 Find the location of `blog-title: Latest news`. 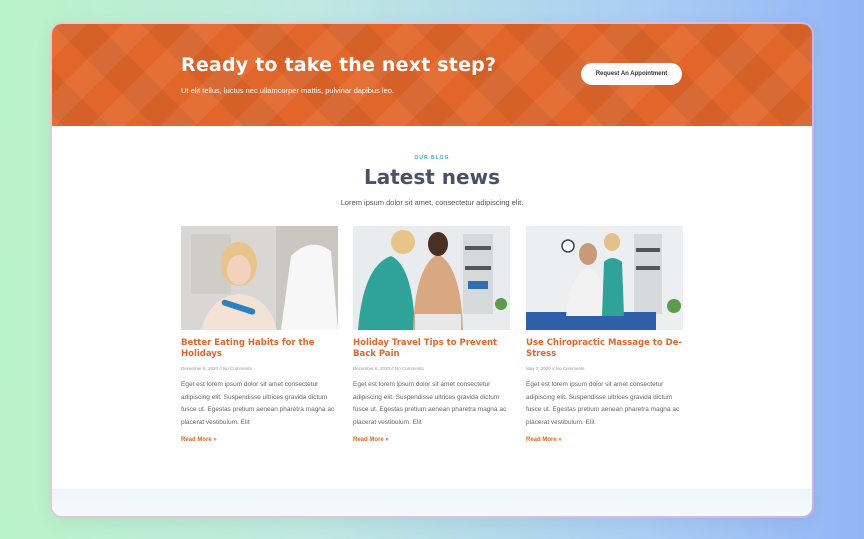

blog-title: Latest news is located at coordinates (432, 177).